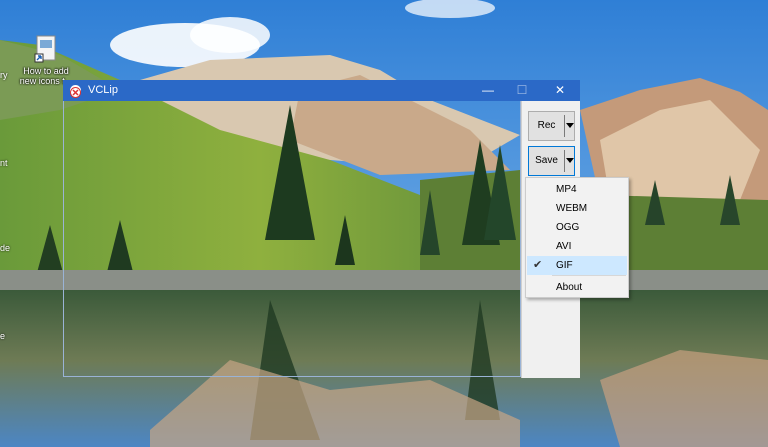  What do you see at coordinates (321, 90) in the screenshot?
I see `title-bar: VCLip — ☐ ✕` at bounding box center [321, 90].